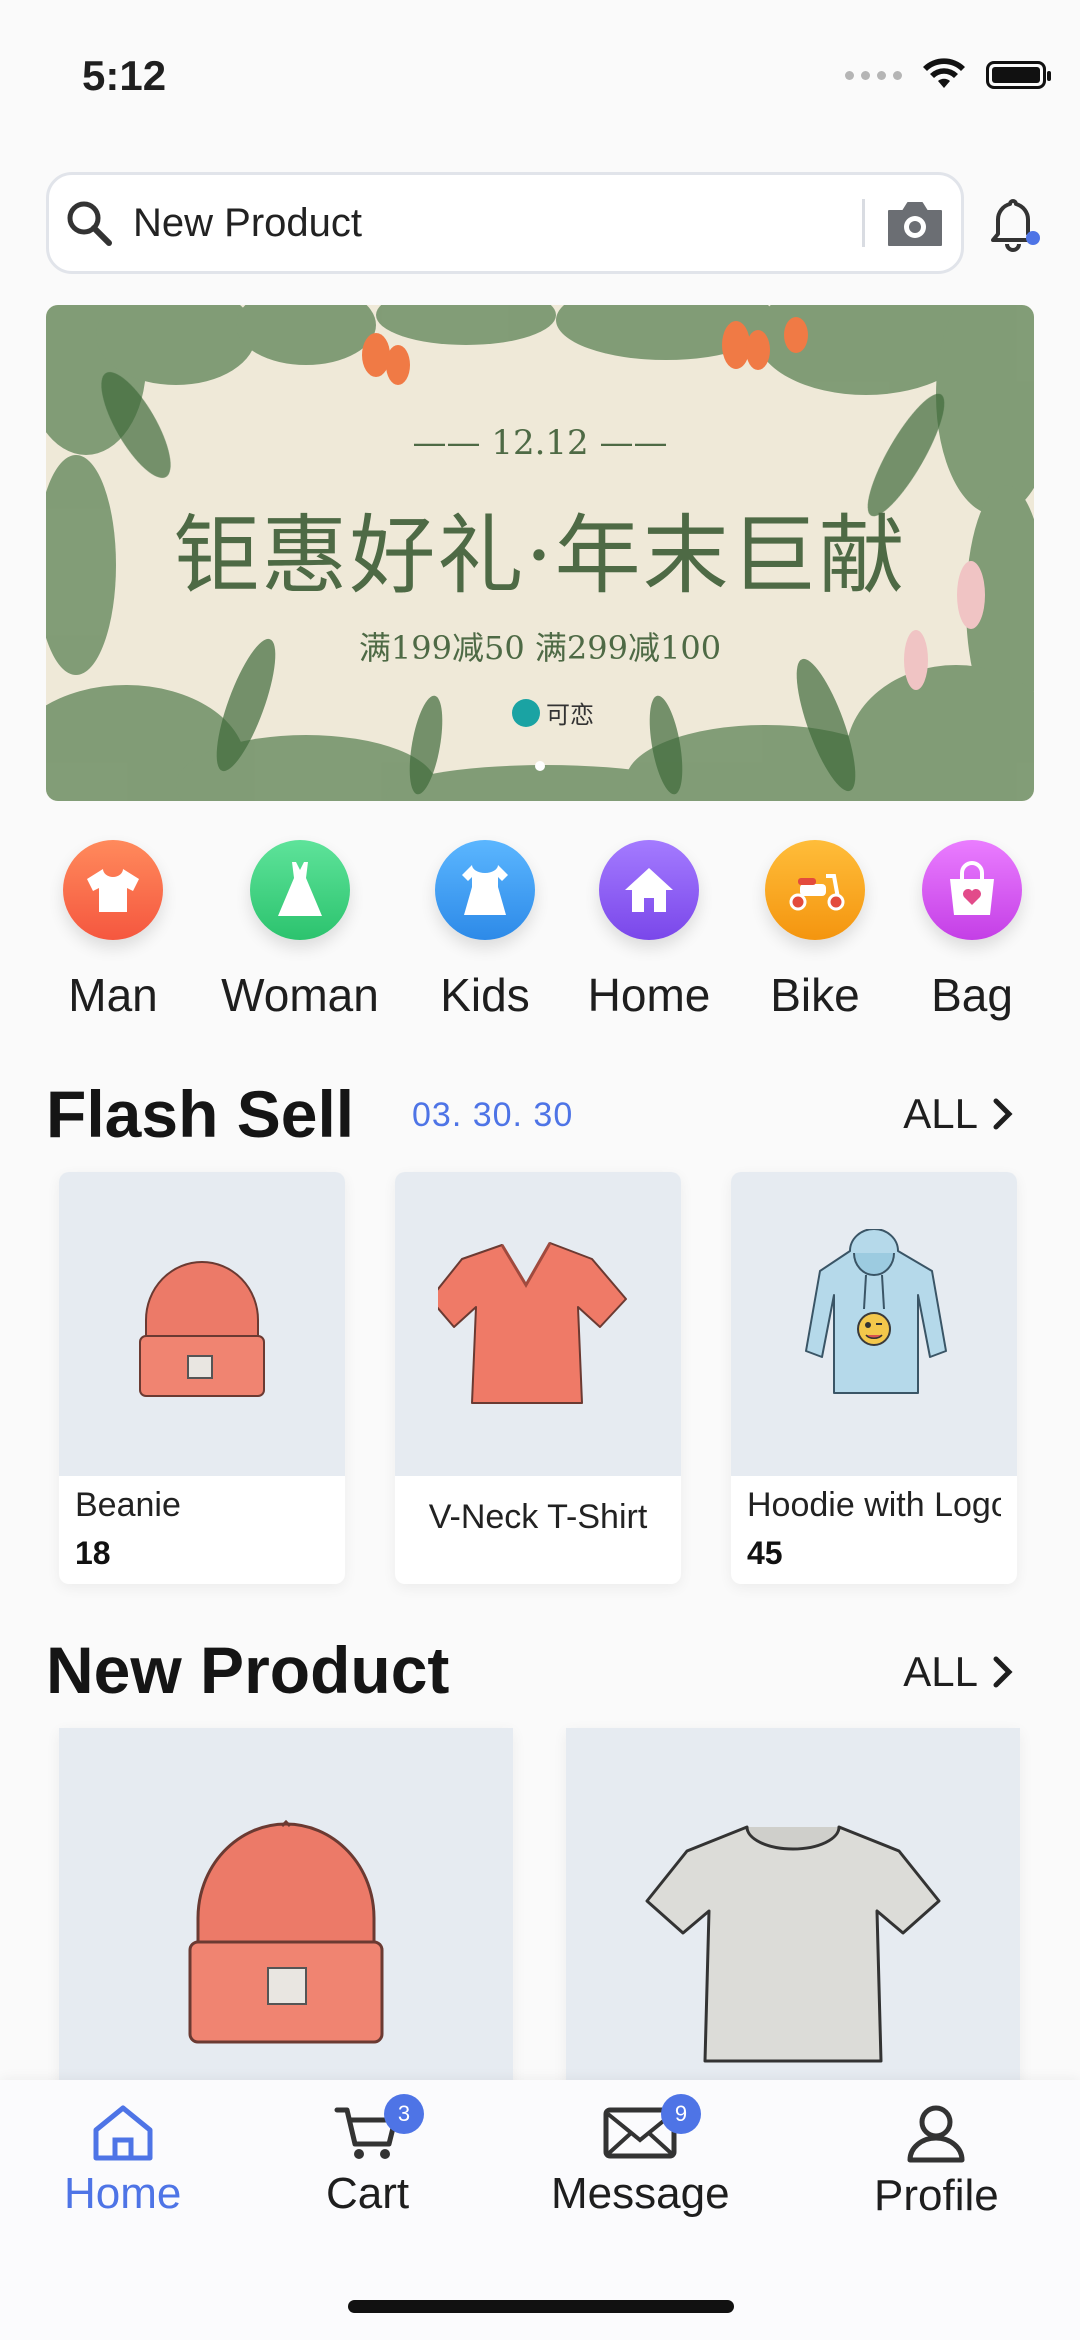 Image resolution: width=1080 pixels, height=2340 pixels. What do you see at coordinates (493, 1115) in the screenshot?
I see `flash-sell-timer: 03. 30. 30` at bounding box center [493, 1115].